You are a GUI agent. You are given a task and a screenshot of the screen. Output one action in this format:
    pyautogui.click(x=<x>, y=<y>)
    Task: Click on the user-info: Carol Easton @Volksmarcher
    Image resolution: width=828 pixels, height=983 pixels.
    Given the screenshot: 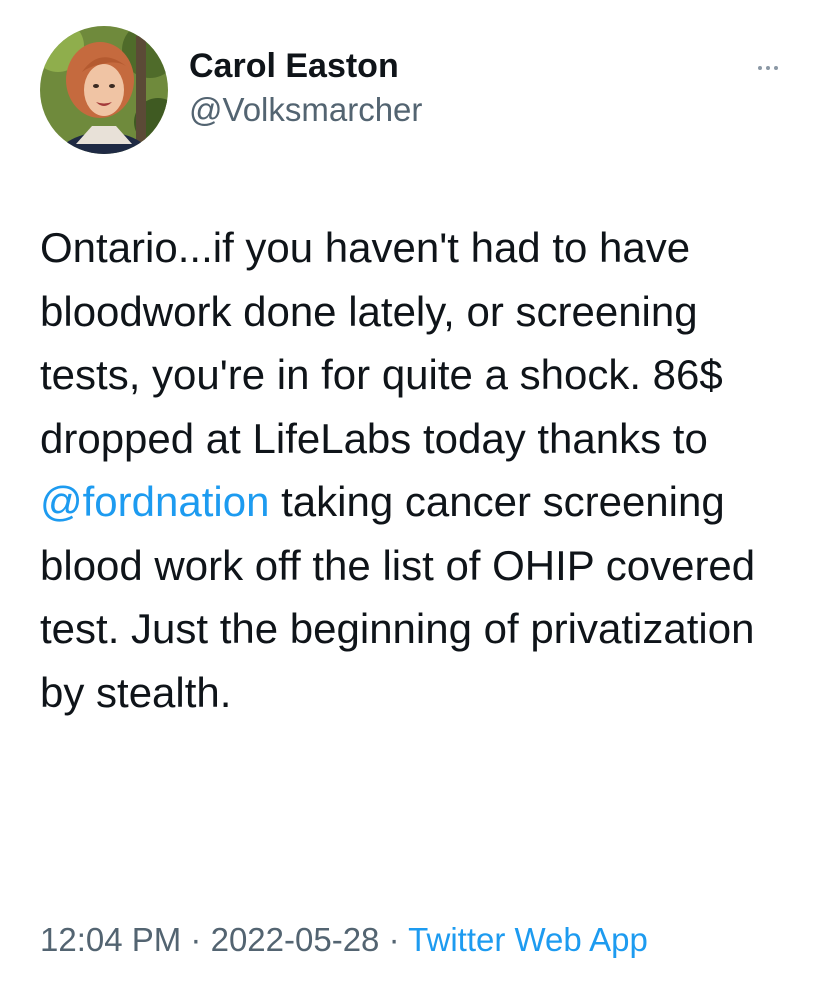 What is the action you would take?
    pyautogui.click(x=305, y=88)
    